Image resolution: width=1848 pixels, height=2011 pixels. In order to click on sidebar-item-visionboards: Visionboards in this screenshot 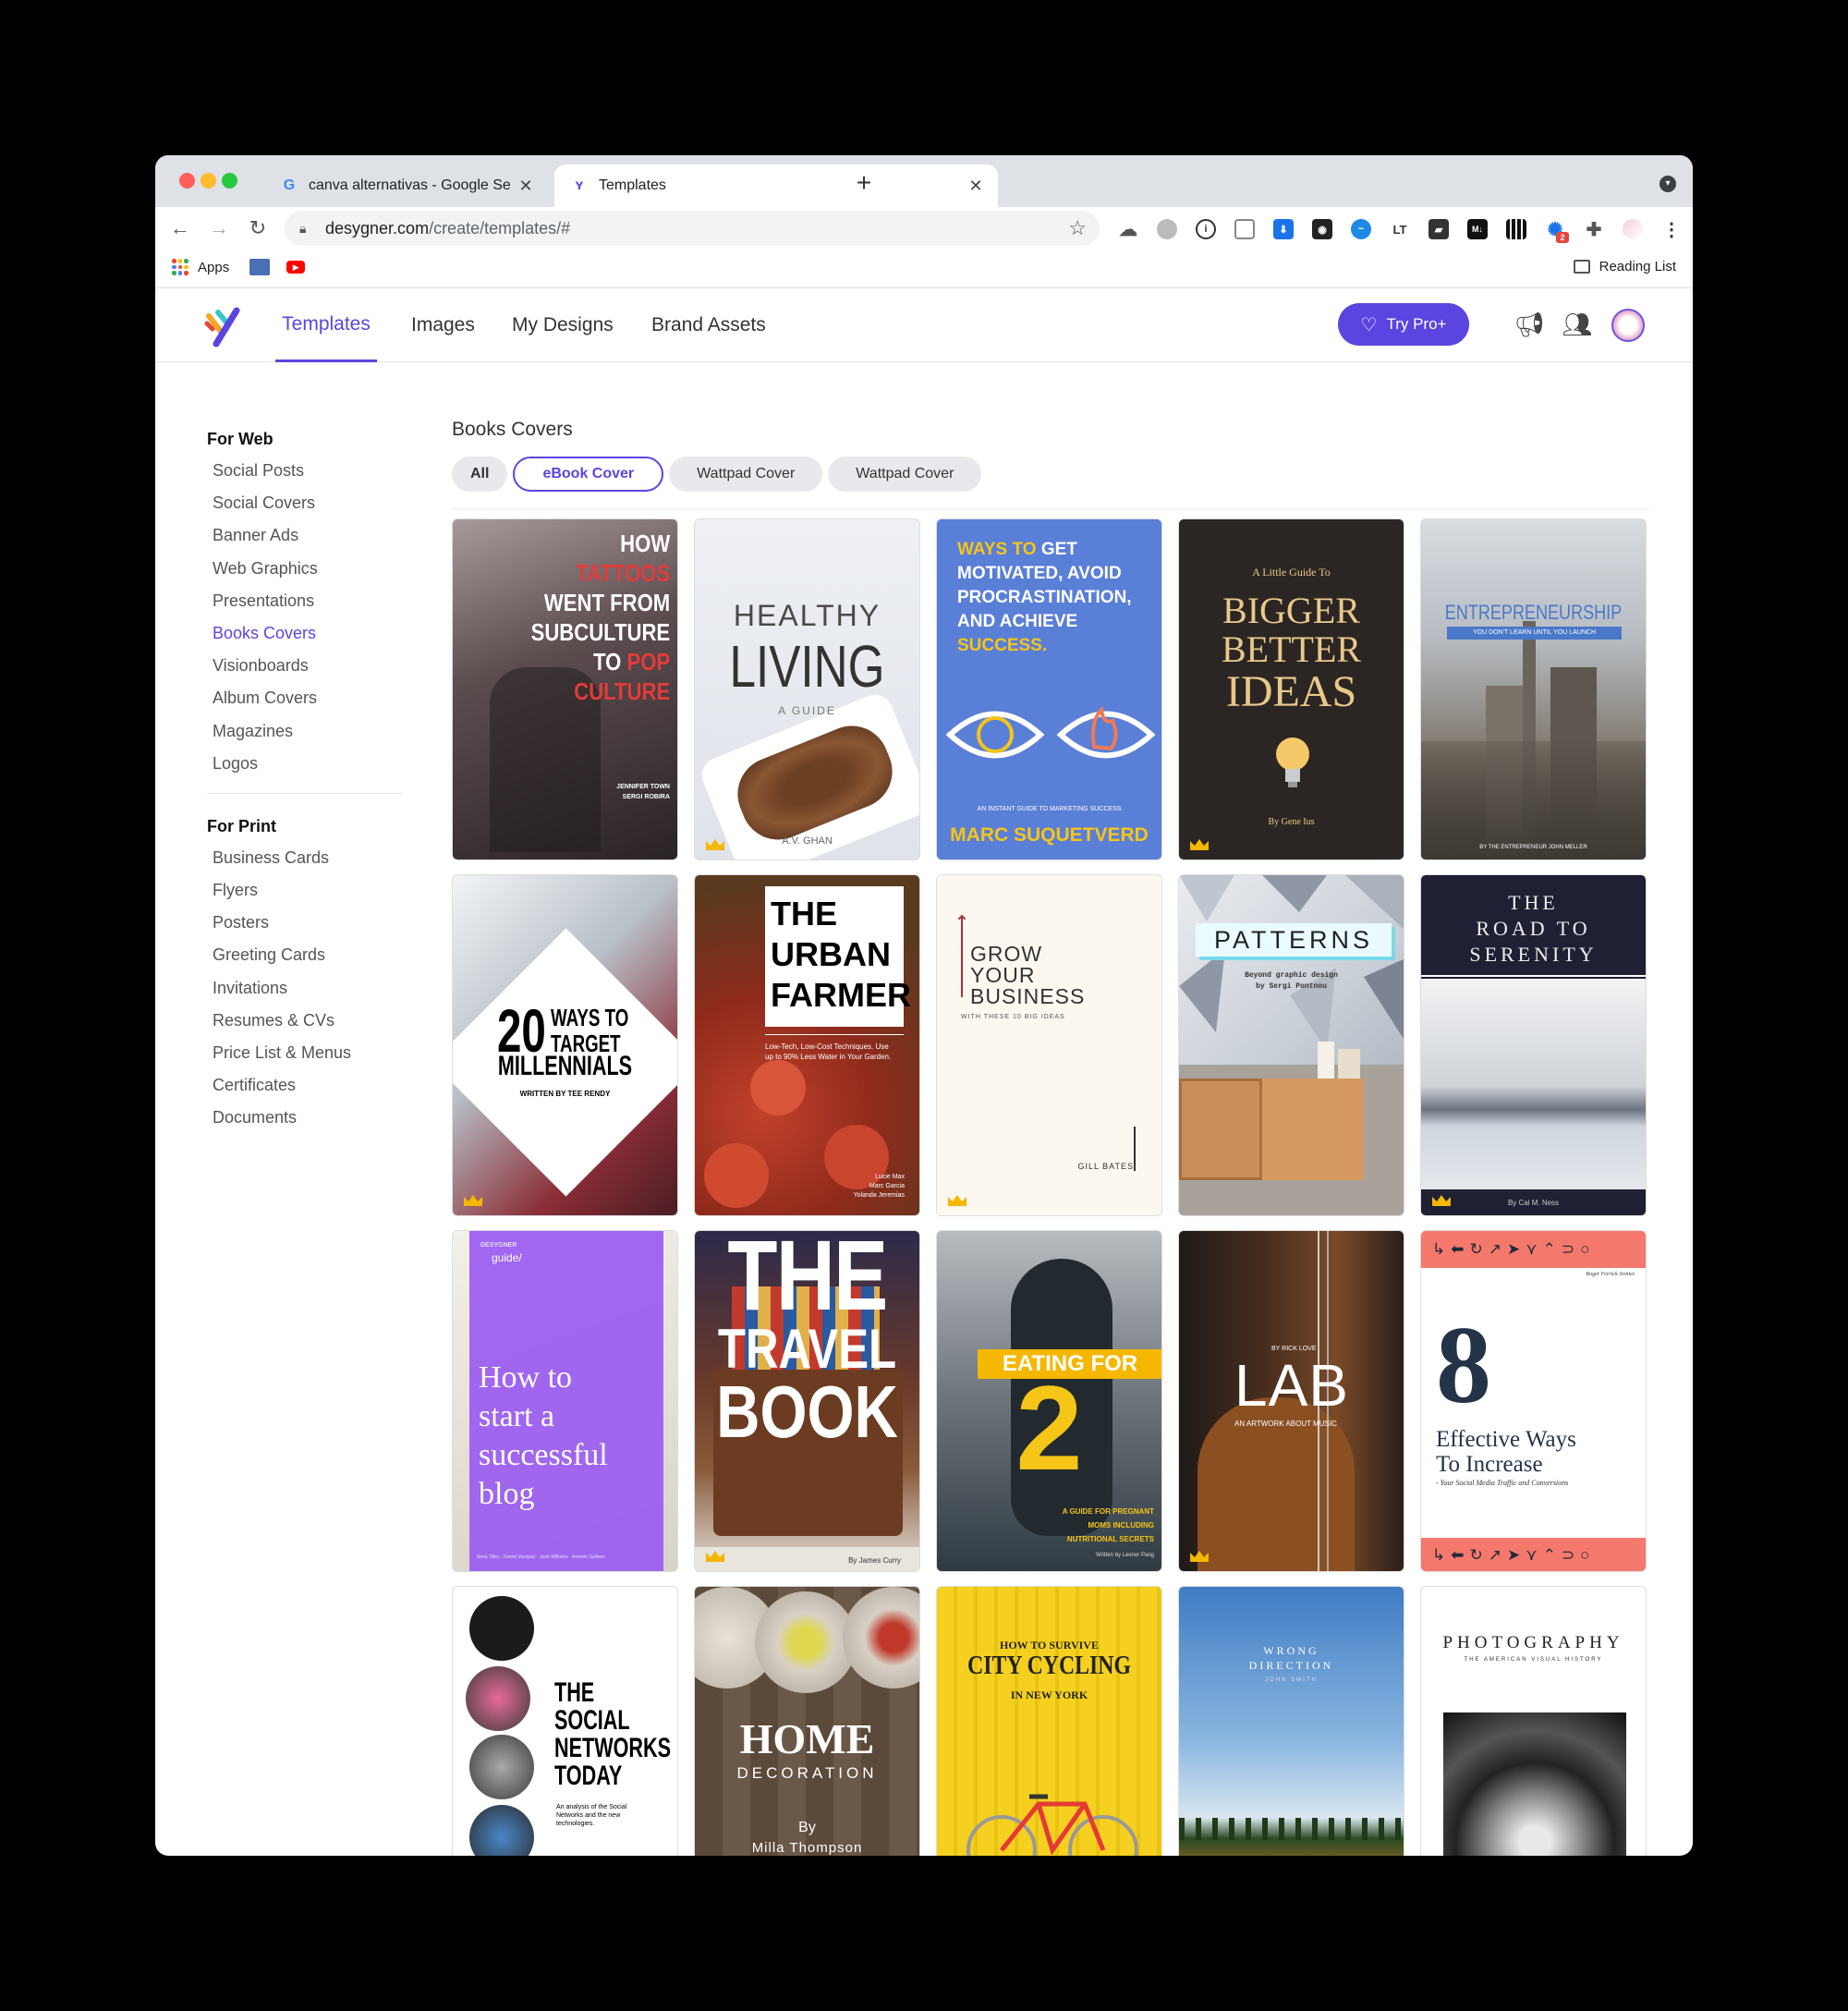, I will do `click(307, 666)`.